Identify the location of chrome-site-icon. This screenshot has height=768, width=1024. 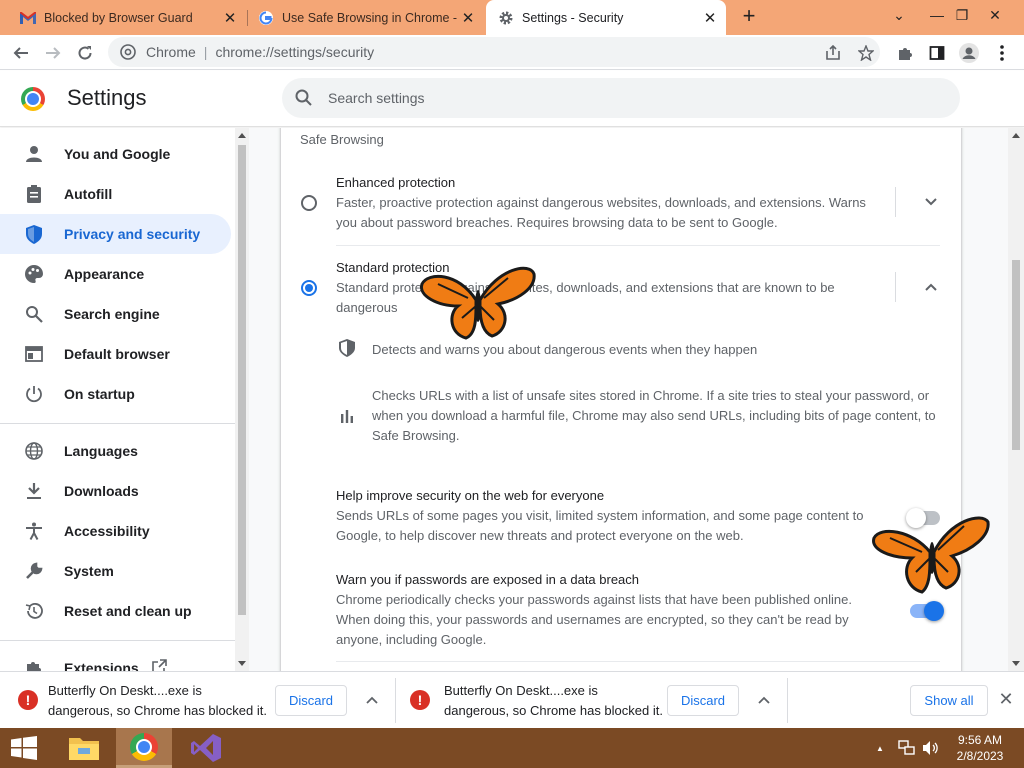
(128, 52).